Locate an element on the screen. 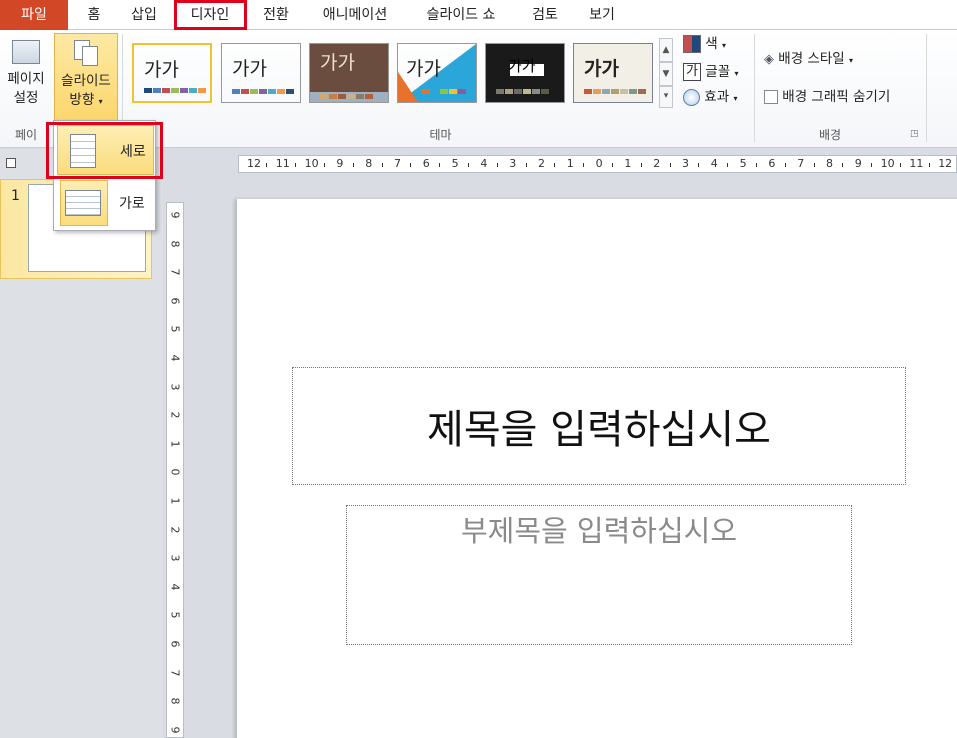 The height and width of the screenshot is (738, 957). tab-transitions: 전환 is located at coordinates (276, 15).